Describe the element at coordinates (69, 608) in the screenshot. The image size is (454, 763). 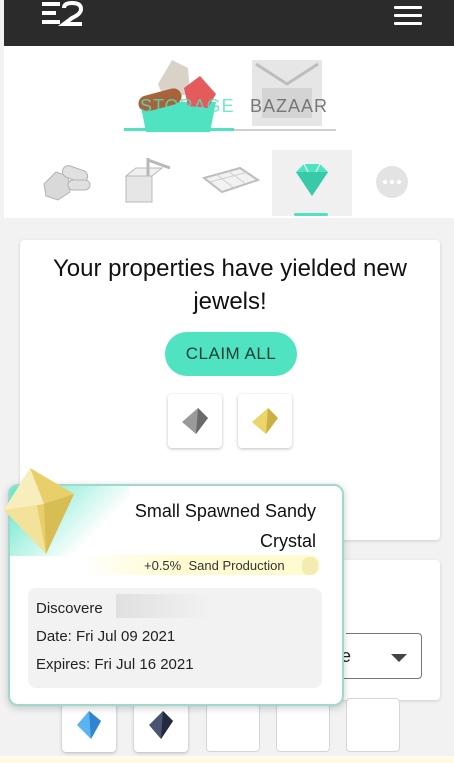
I see `tooltip-discovered: Discovere` at that location.